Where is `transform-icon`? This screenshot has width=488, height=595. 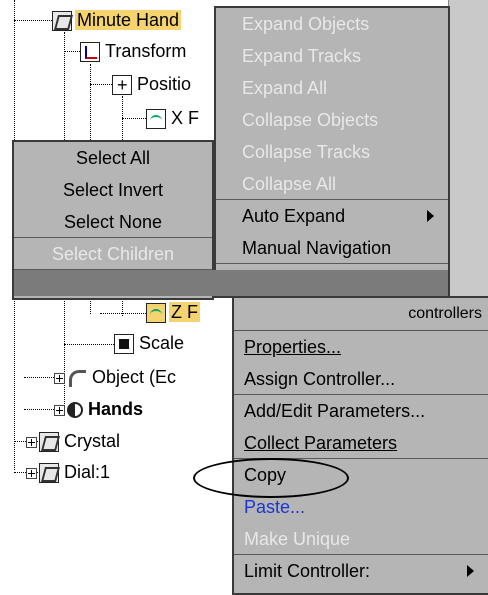 transform-icon is located at coordinates (90, 52).